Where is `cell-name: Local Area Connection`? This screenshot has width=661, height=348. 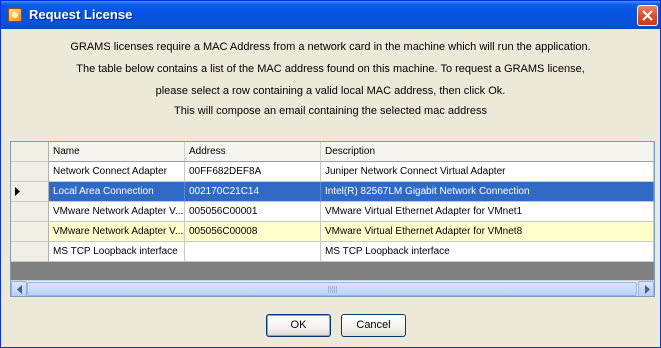
cell-name: Local Area Connection is located at coordinates (117, 192).